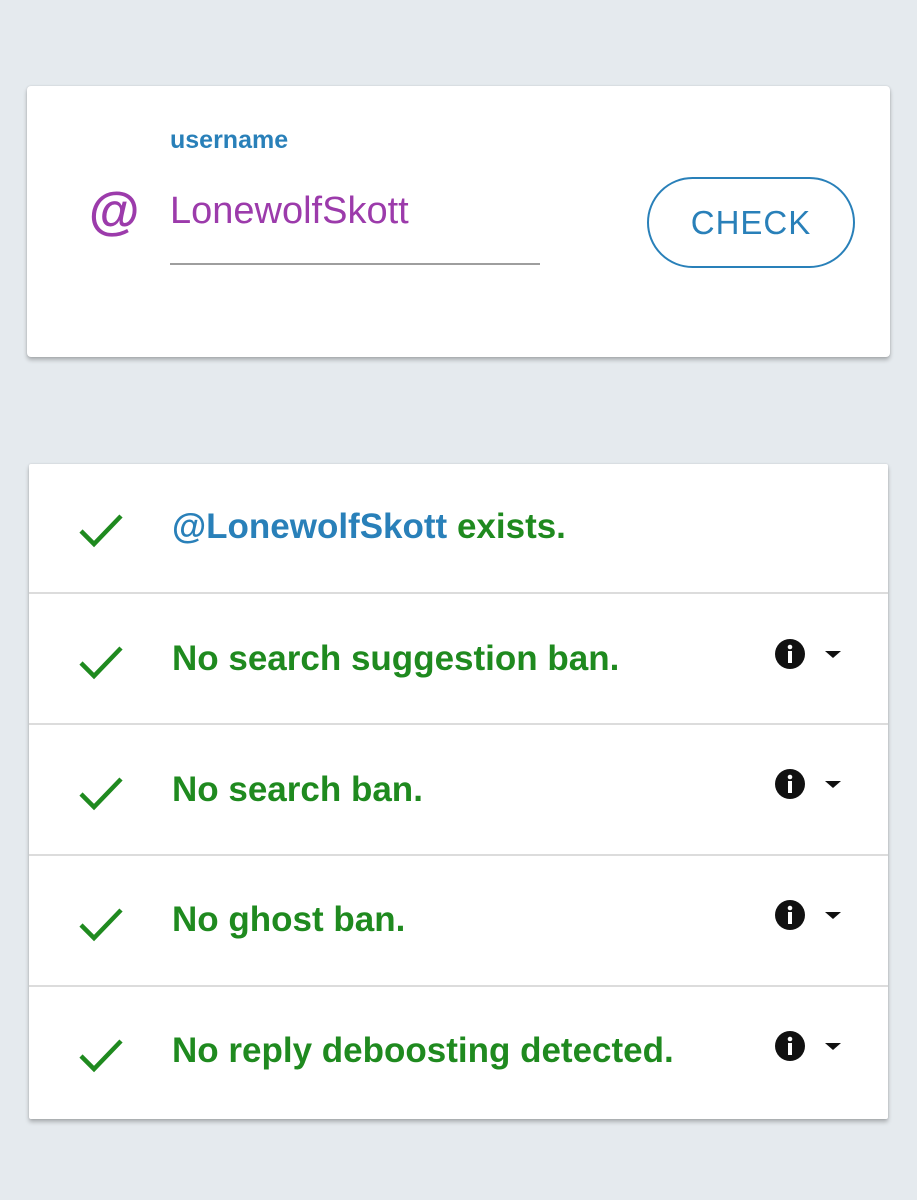 This screenshot has height=1200, width=917. I want to click on result-text-search-ban: No search ban., so click(297, 789).